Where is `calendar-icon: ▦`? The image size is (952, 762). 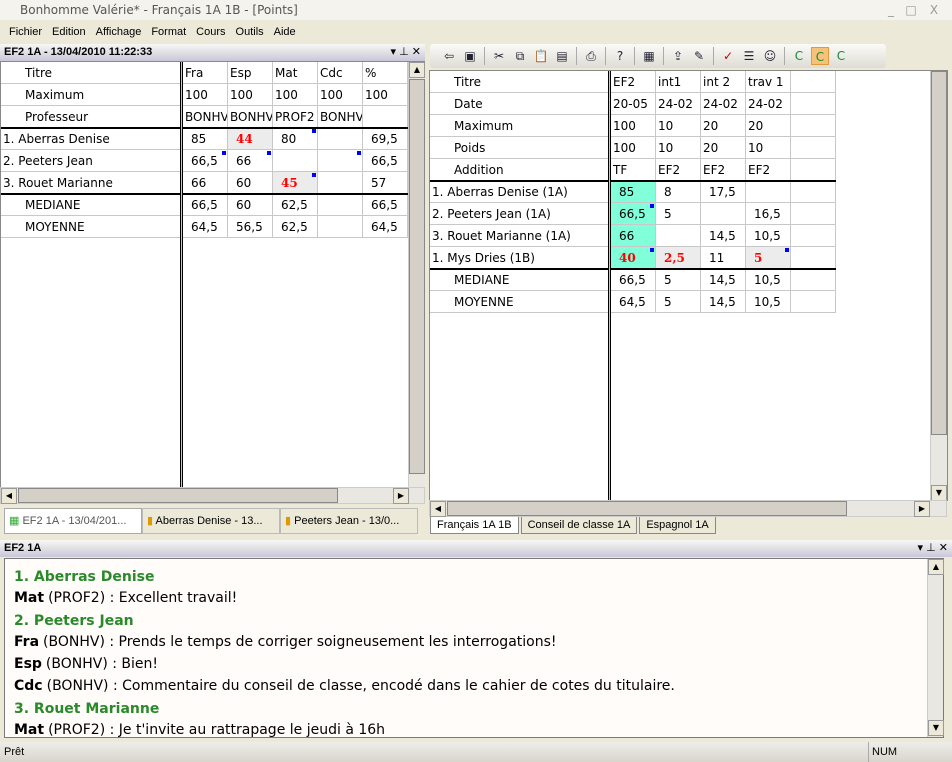
calendar-icon: ▦ is located at coordinates (649, 56).